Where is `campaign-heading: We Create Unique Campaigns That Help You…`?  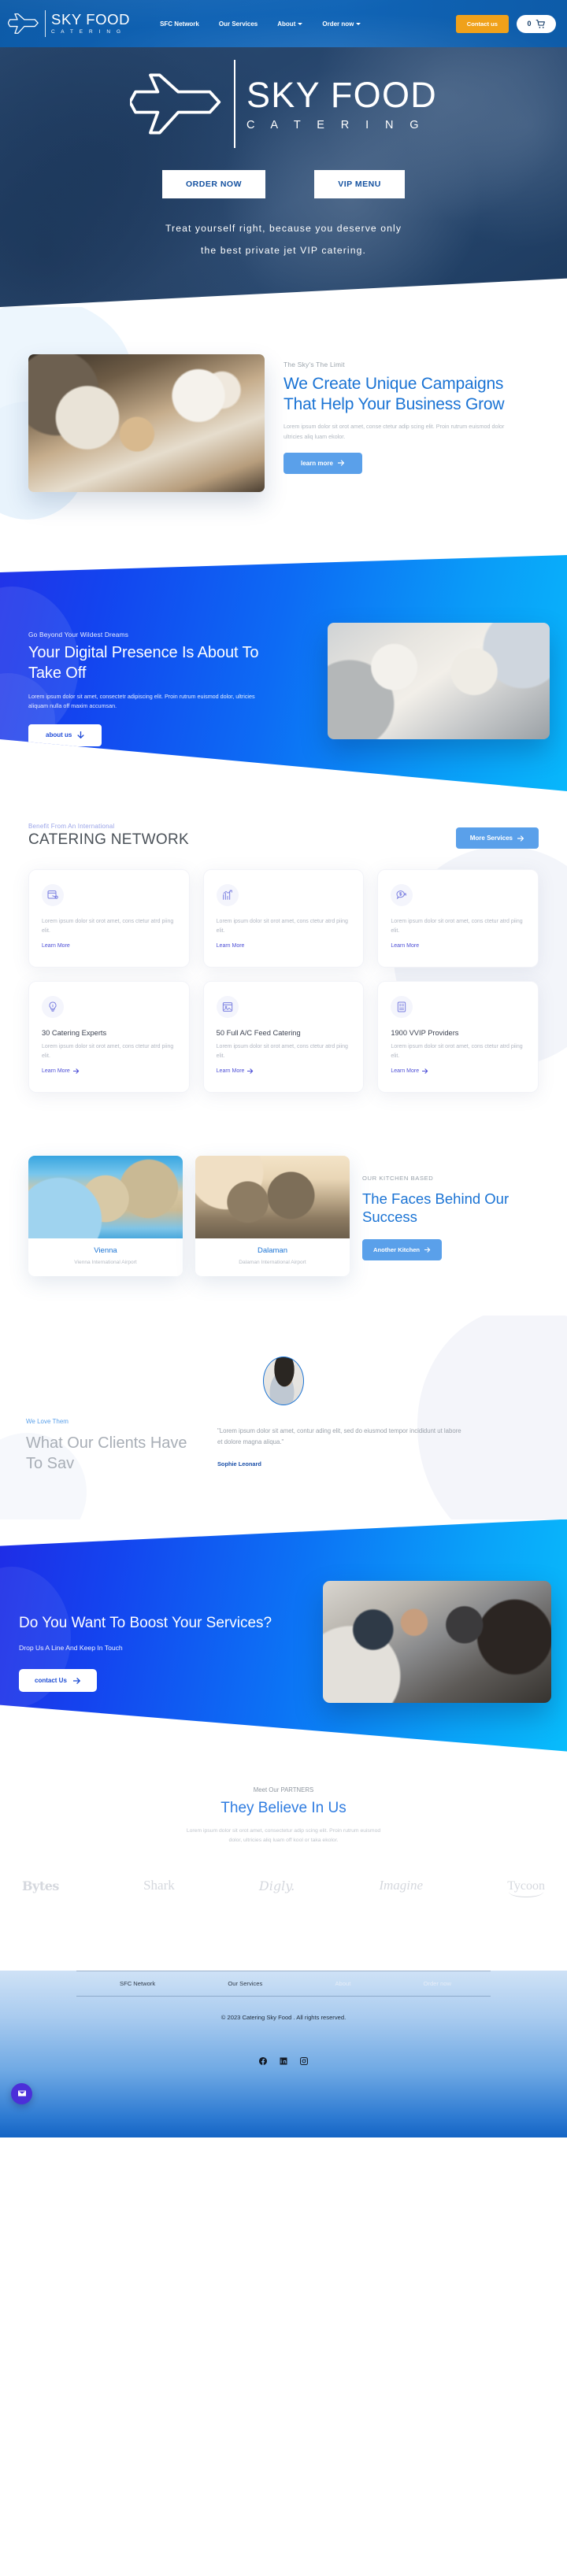
campaign-heading: We Create Unique Campaigns That Help You… is located at coordinates (394, 394).